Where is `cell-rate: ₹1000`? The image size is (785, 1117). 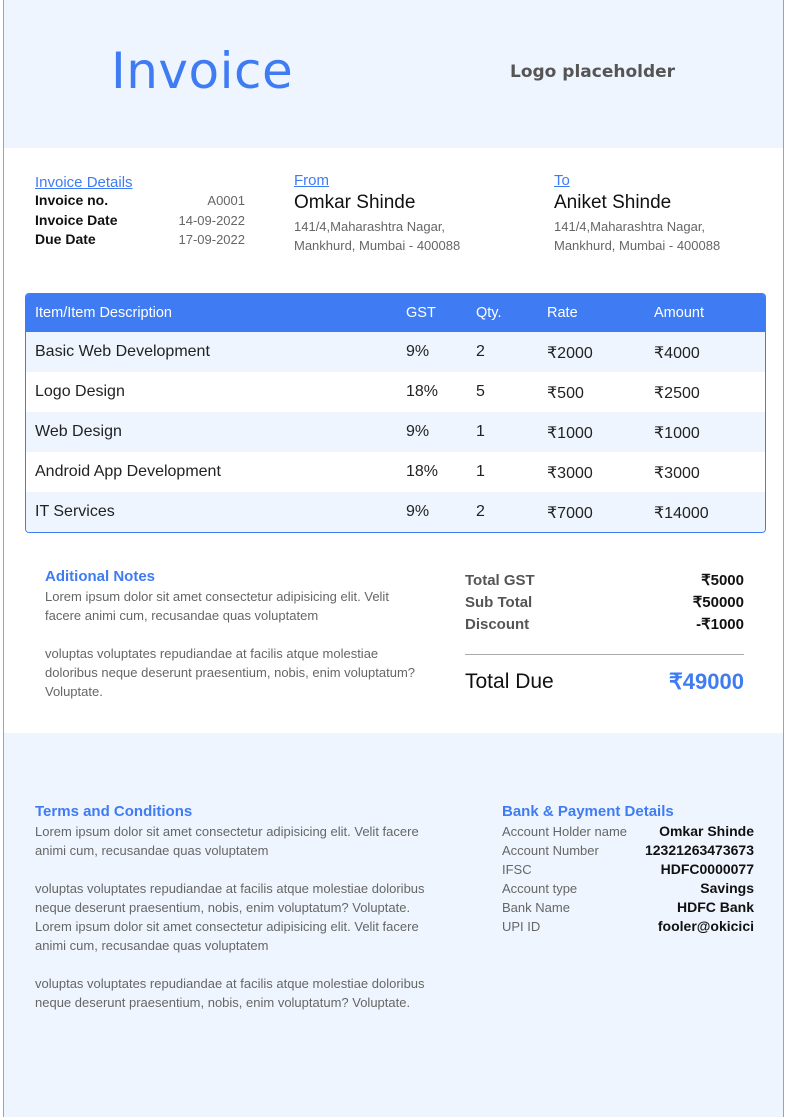
cell-rate: ₹1000 is located at coordinates (570, 433).